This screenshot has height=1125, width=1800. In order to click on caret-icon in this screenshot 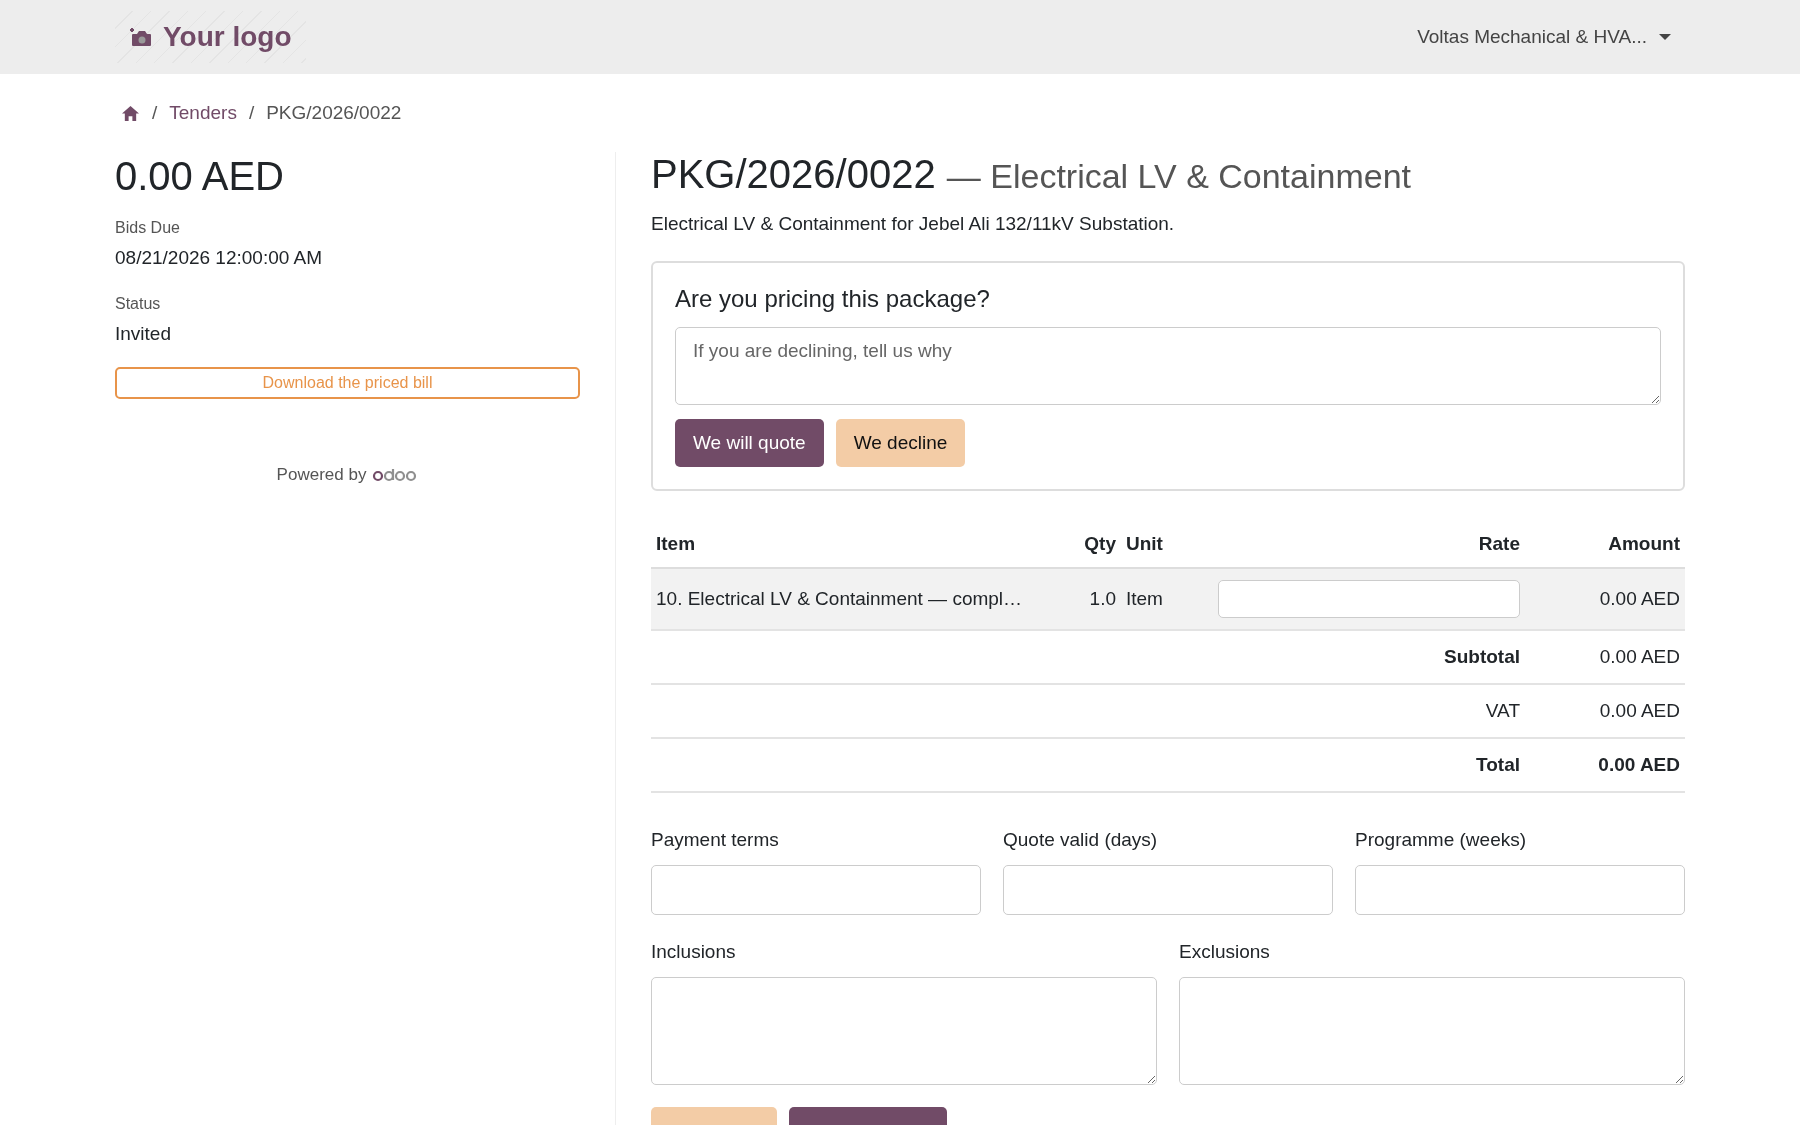, I will do `click(1665, 37)`.